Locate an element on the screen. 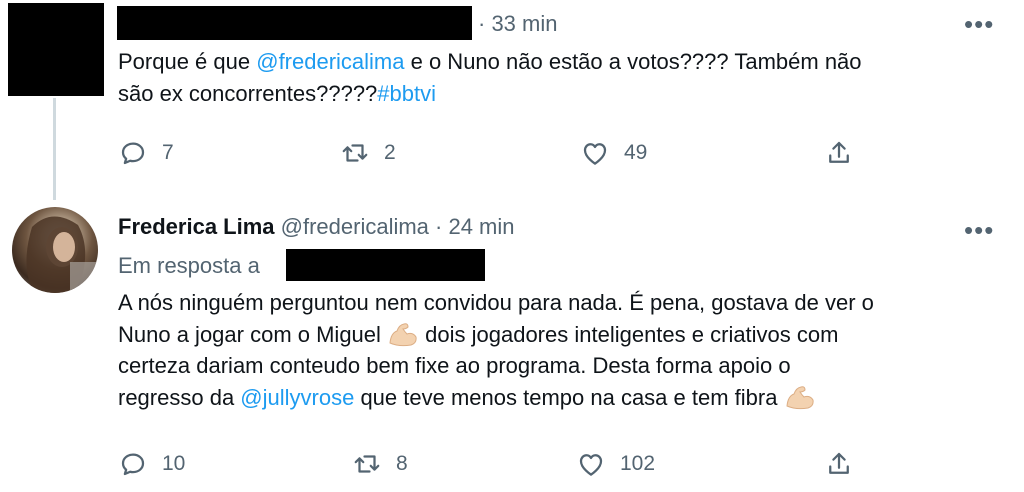  tweet1-reply-count: 7 is located at coordinates (168, 152).